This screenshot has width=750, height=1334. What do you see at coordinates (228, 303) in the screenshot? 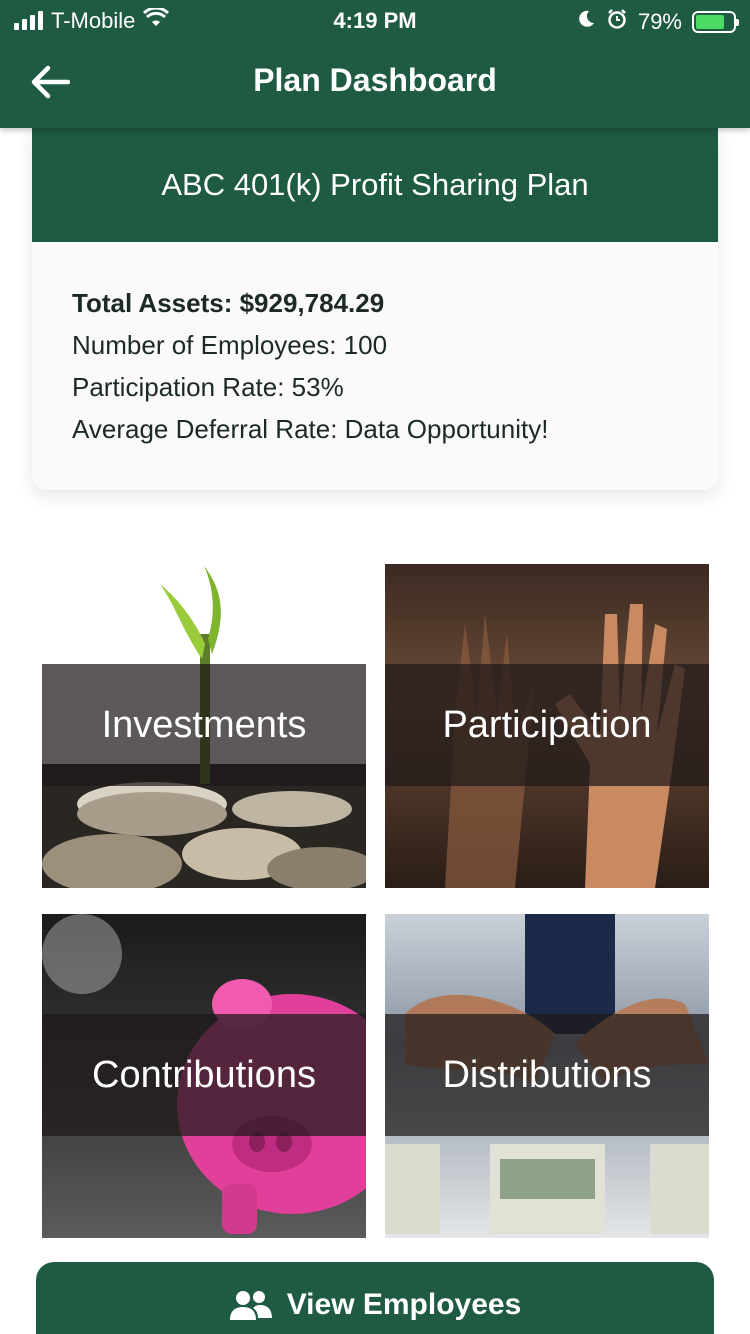
I see `total-assets: Total Assets: $929,784.29` at bounding box center [228, 303].